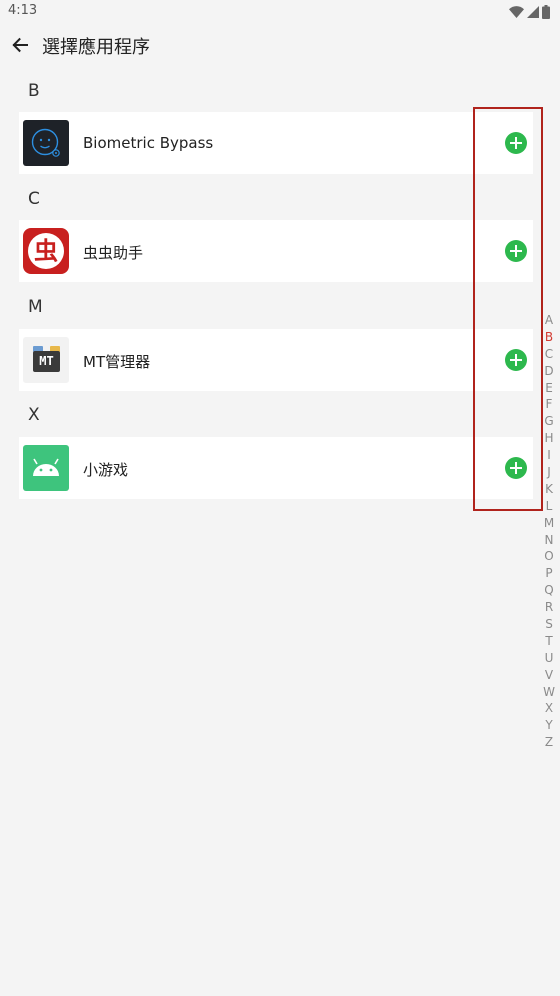  Describe the element at coordinates (549, 708) in the screenshot. I see `index-letter-x: X` at that location.